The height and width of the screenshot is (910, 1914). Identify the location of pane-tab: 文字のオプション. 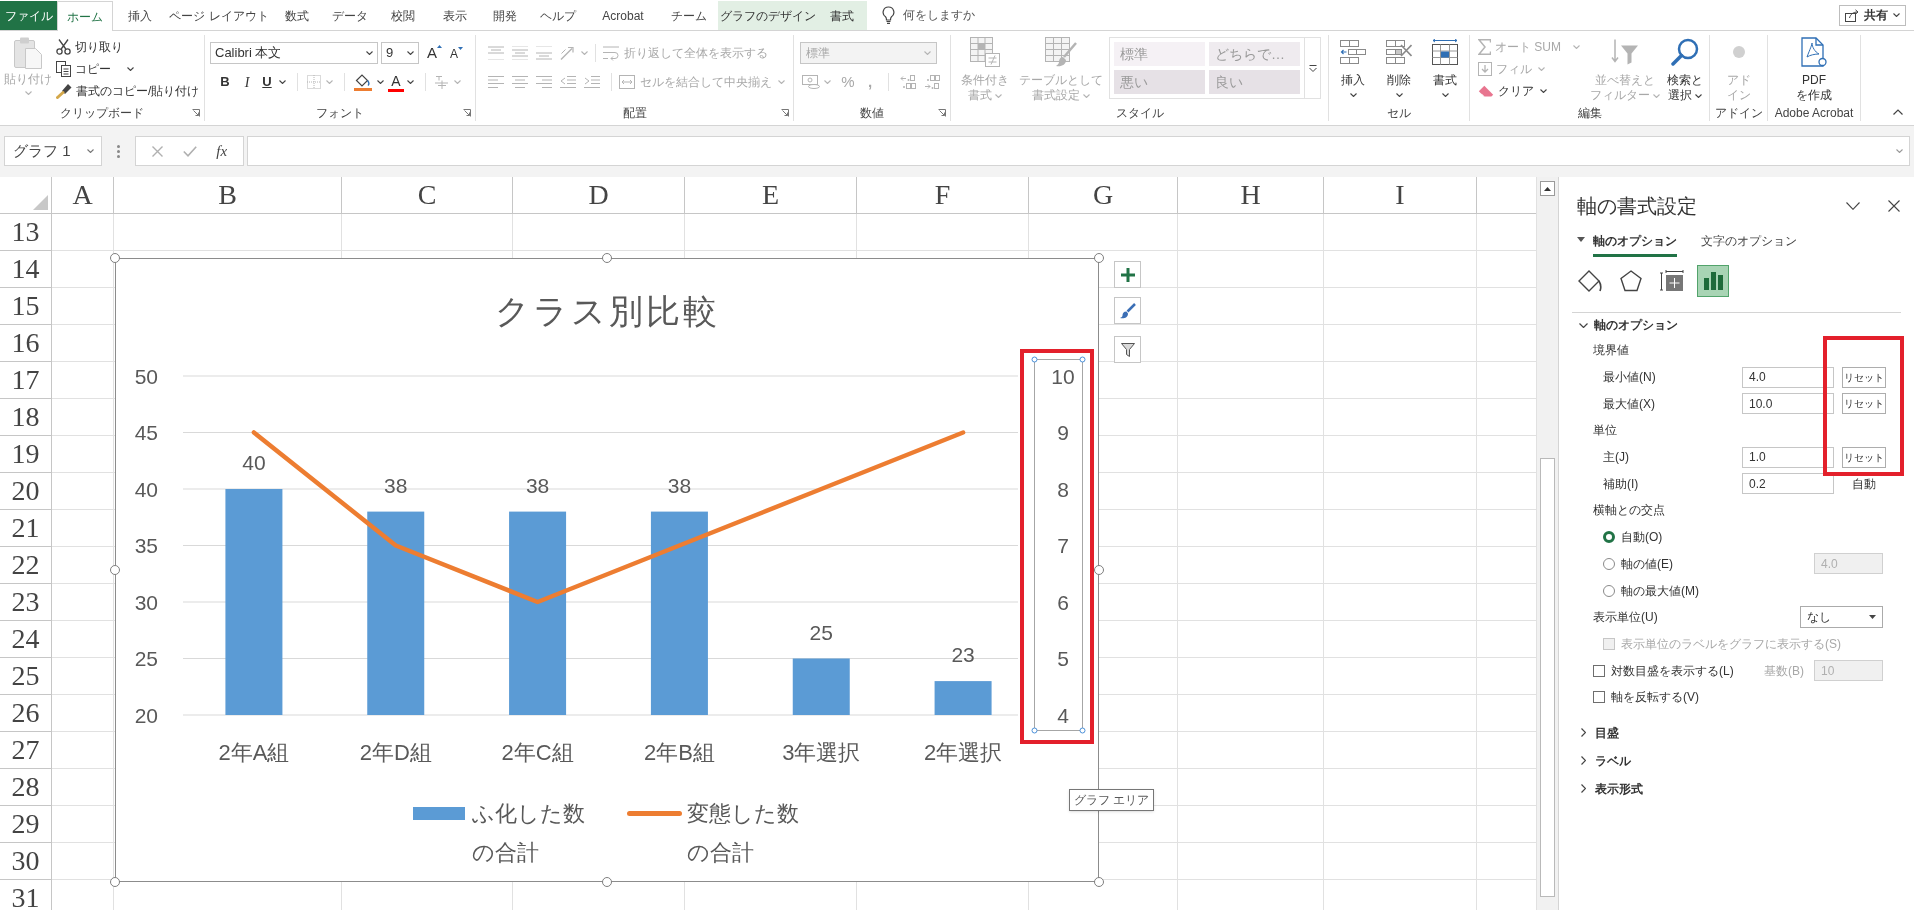
(1749, 242).